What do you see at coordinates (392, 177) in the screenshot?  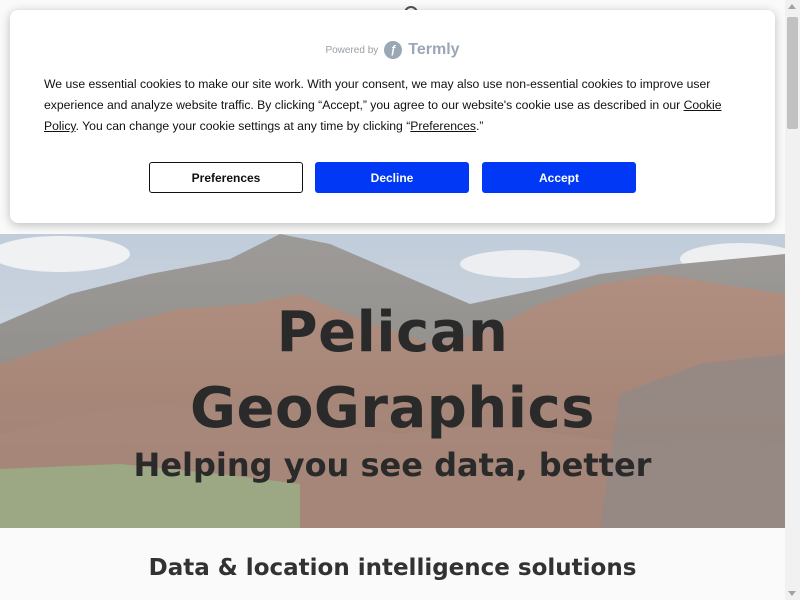 I see `decline-button: Decline` at bounding box center [392, 177].